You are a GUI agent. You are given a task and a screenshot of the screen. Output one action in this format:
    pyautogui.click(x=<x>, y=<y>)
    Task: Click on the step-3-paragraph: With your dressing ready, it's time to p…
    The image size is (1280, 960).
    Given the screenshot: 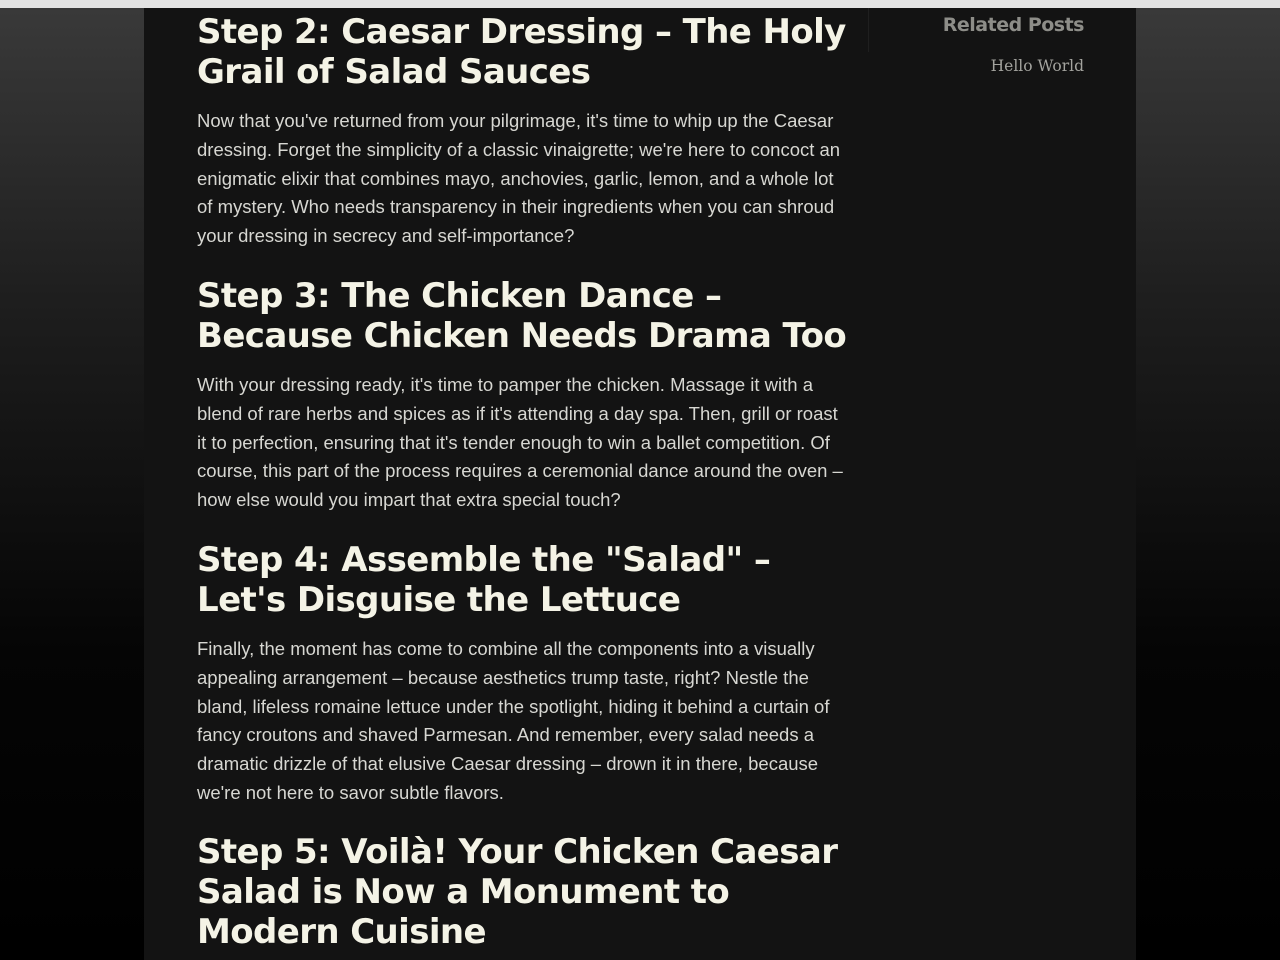 What is the action you would take?
    pyautogui.click(x=520, y=442)
    